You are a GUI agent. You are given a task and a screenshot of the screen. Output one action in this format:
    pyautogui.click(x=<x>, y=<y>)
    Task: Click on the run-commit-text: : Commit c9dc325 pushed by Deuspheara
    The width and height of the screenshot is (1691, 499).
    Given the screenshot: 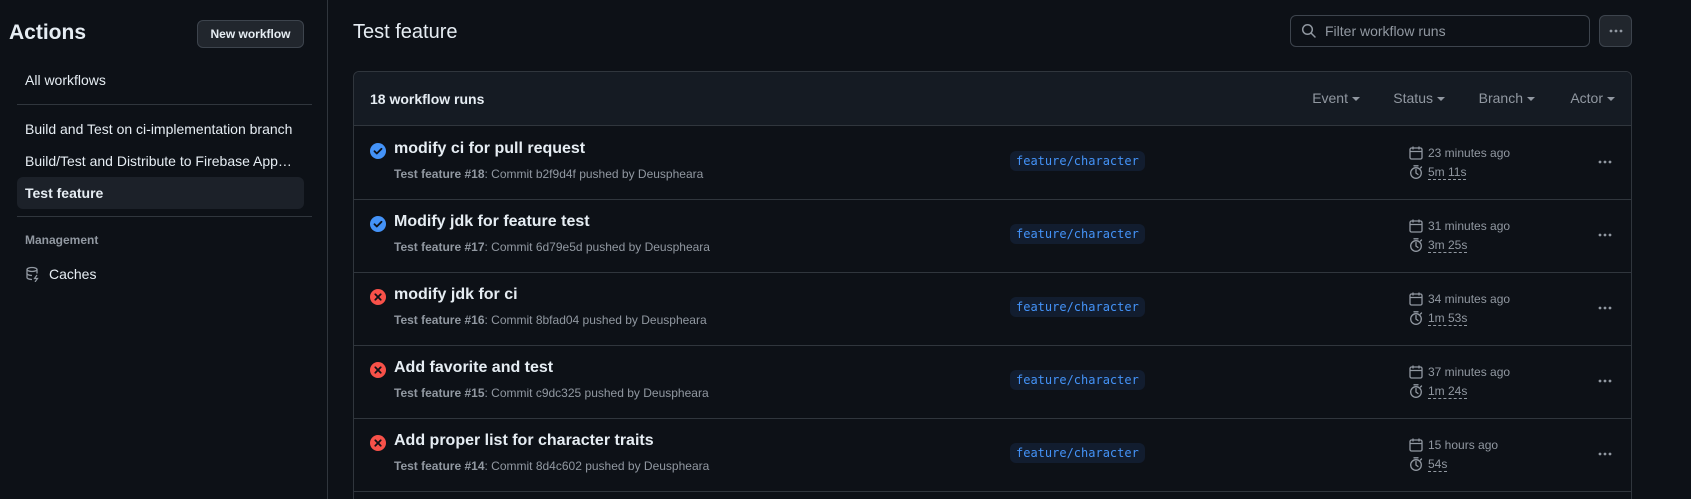 What is the action you would take?
    pyautogui.click(x=596, y=393)
    